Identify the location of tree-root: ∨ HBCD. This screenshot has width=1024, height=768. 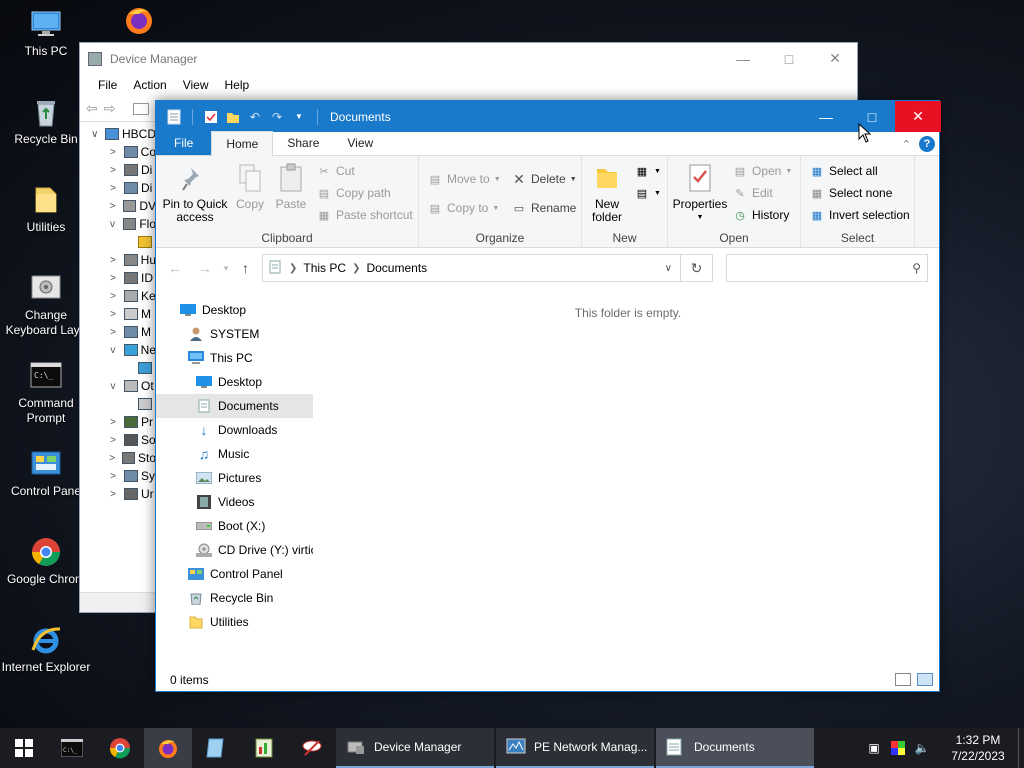
(118, 134).